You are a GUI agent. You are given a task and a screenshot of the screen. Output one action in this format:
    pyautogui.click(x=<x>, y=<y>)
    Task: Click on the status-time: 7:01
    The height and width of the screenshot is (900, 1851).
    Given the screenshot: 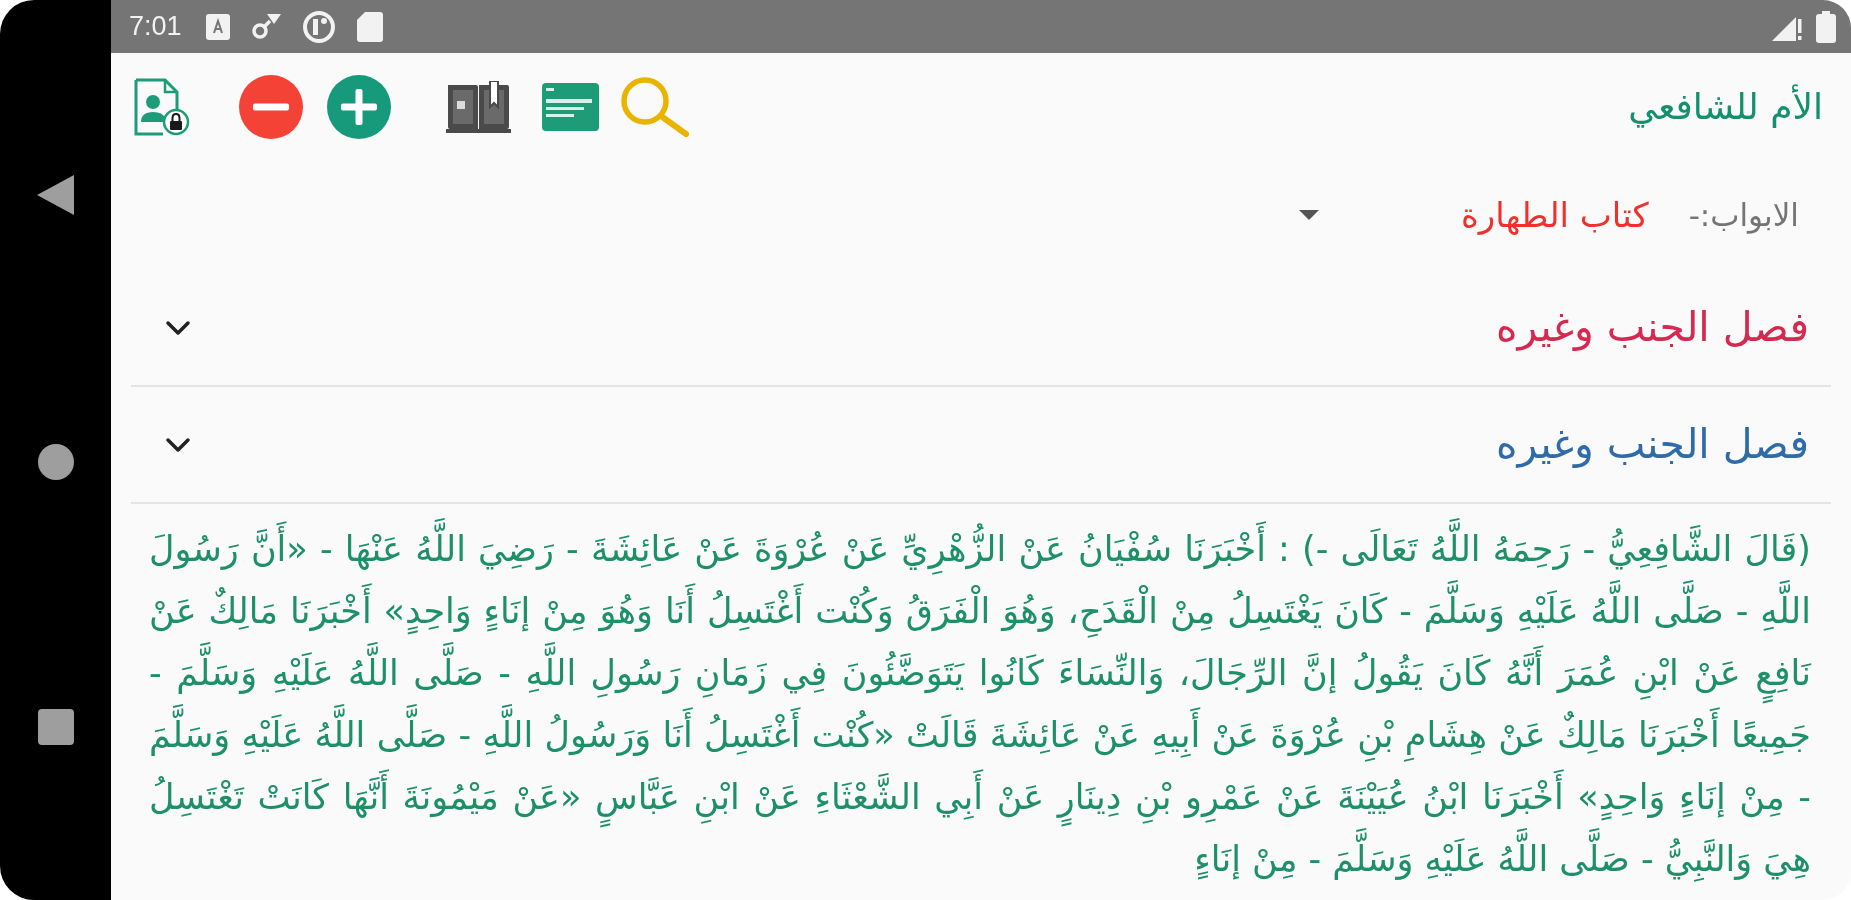 What is the action you would take?
    pyautogui.click(x=155, y=26)
    